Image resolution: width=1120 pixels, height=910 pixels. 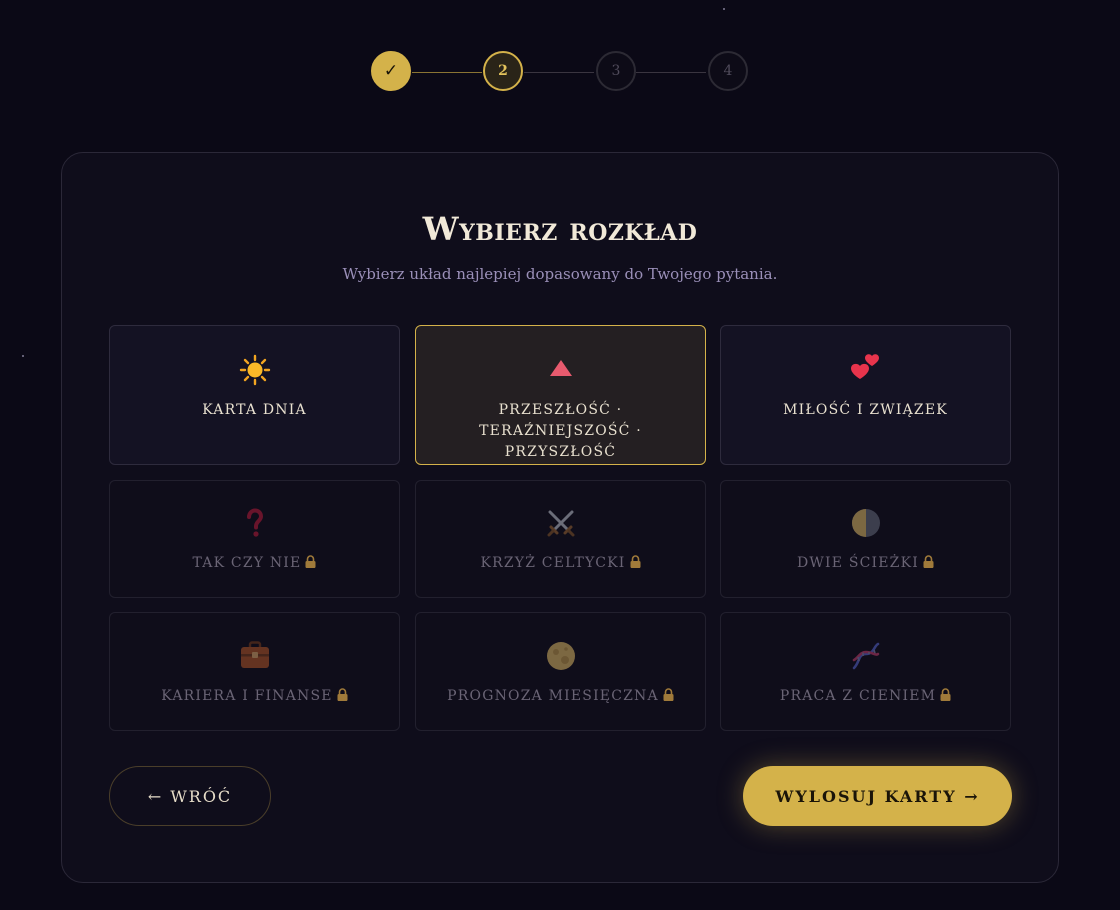 What do you see at coordinates (728, 71) in the screenshot?
I see `step-4: 4` at bounding box center [728, 71].